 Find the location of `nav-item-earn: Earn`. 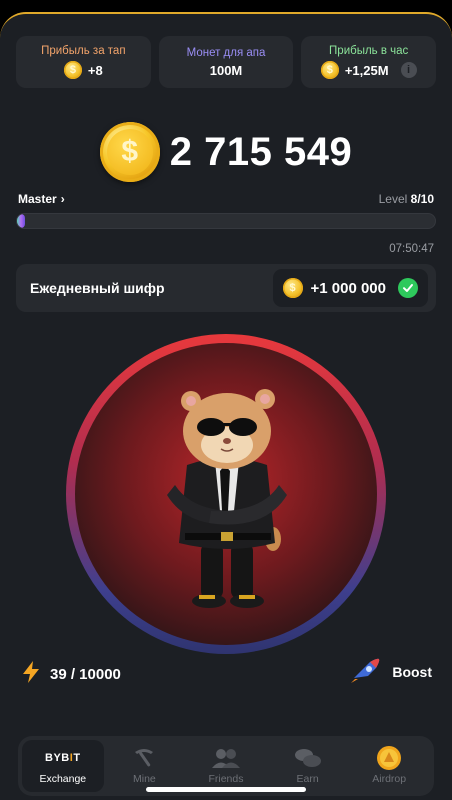

nav-item-earn: Earn is located at coordinates (308, 766).